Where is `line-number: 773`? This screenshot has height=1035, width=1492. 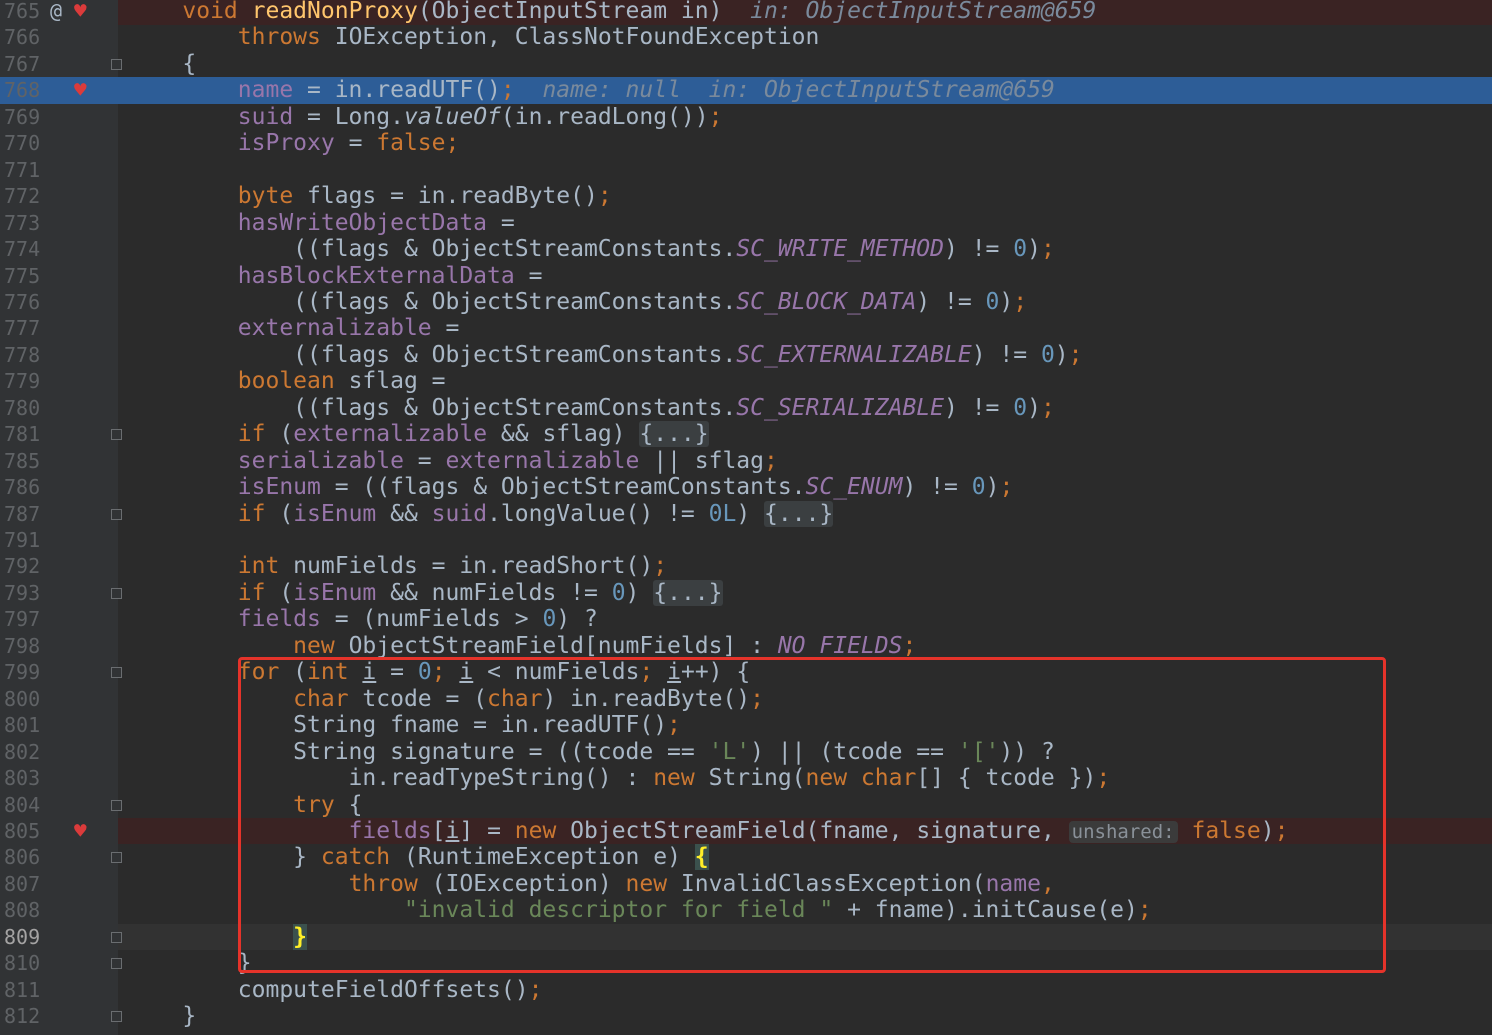 line-number: 773 is located at coordinates (24, 223).